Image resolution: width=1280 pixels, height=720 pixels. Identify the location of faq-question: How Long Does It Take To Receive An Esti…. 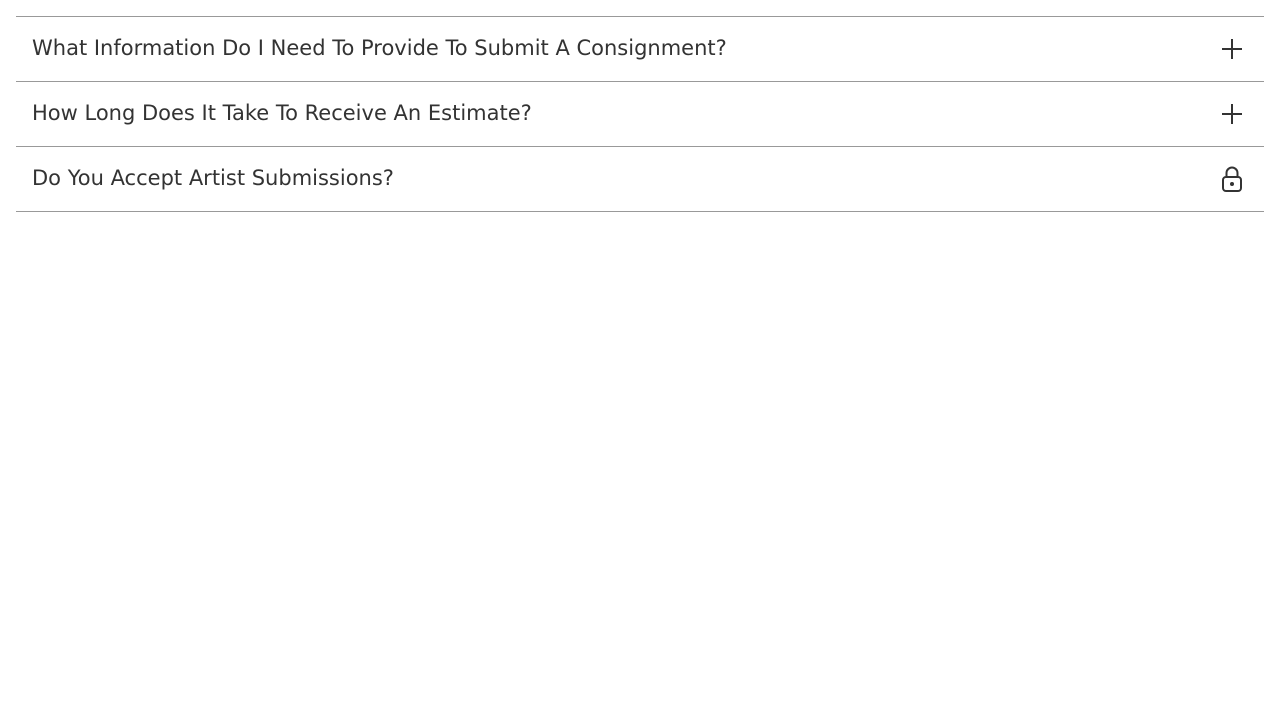
(282, 113).